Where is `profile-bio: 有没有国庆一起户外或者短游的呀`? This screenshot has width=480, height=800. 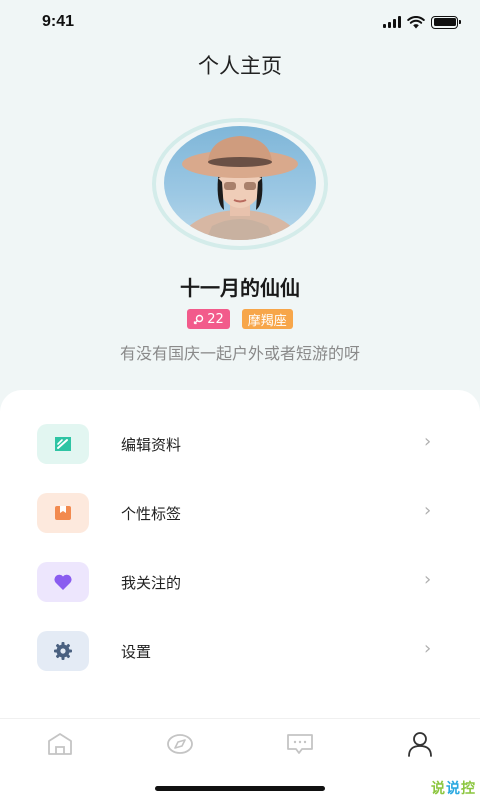
profile-bio: 有没有国庆一起户外或者短游的呀 is located at coordinates (239, 353).